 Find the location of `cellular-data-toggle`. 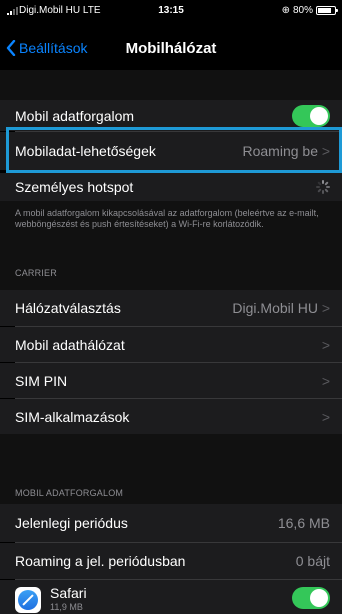

cellular-data-toggle is located at coordinates (311, 115).